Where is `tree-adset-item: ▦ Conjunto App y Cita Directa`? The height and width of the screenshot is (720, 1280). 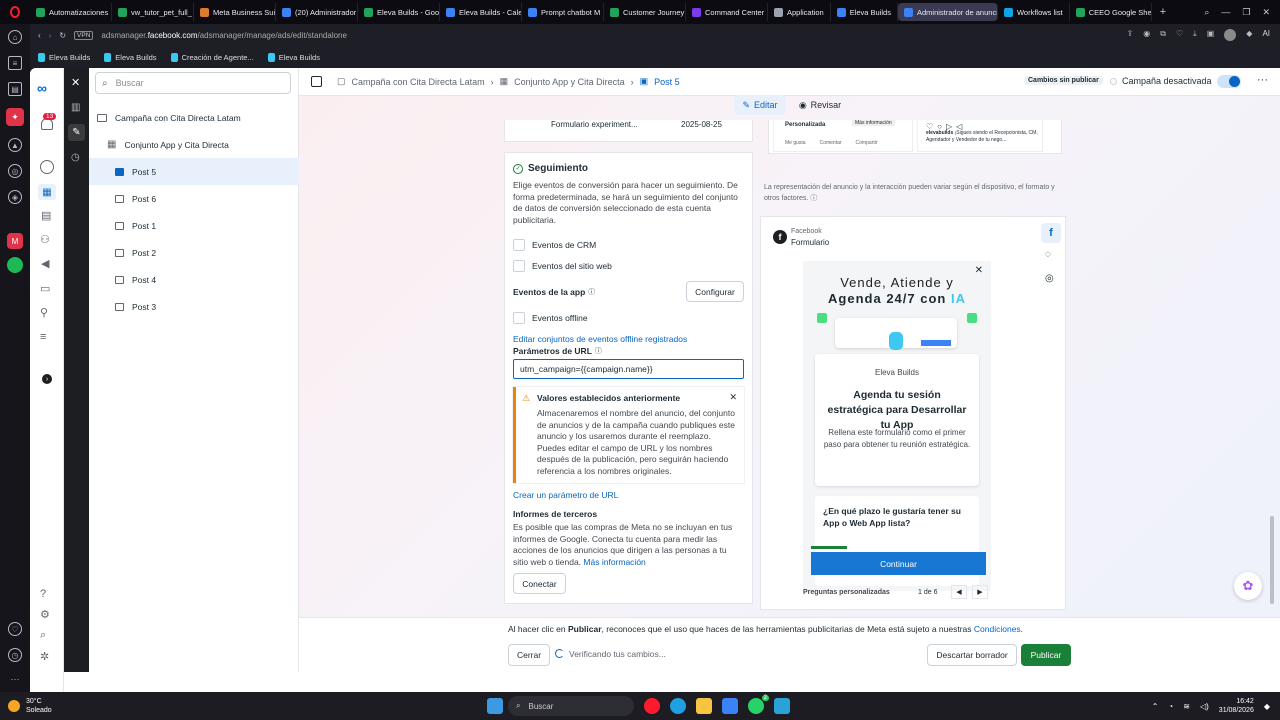
tree-adset-item: ▦ Conjunto App y Cita Directa is located at coordinates (194, 144).